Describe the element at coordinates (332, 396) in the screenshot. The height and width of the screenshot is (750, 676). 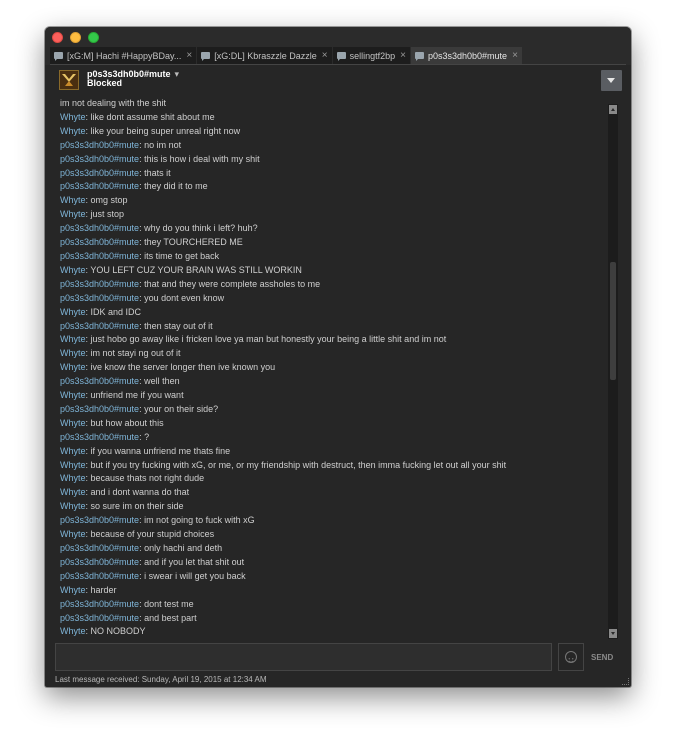
I see `chat-message: Whyte: unfriend me if you want` at that location.